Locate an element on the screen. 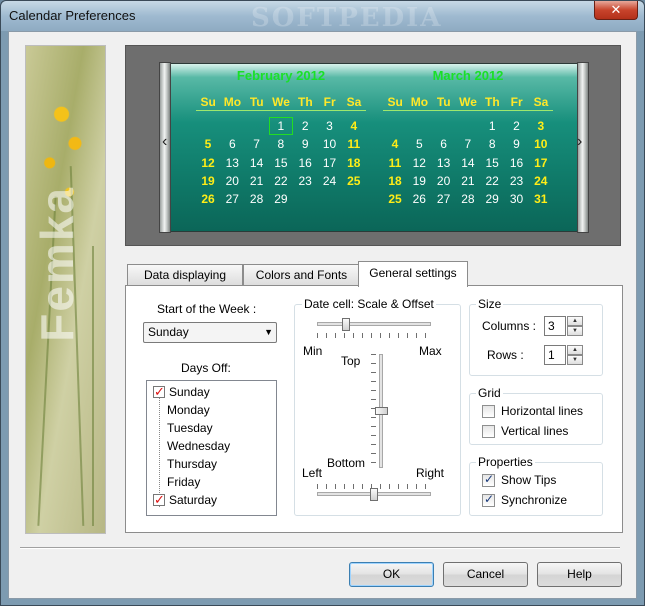 Image resolution: width=645 pixels, height=606 pixels. date-cell: 30 is located at coordinates (517, 199).